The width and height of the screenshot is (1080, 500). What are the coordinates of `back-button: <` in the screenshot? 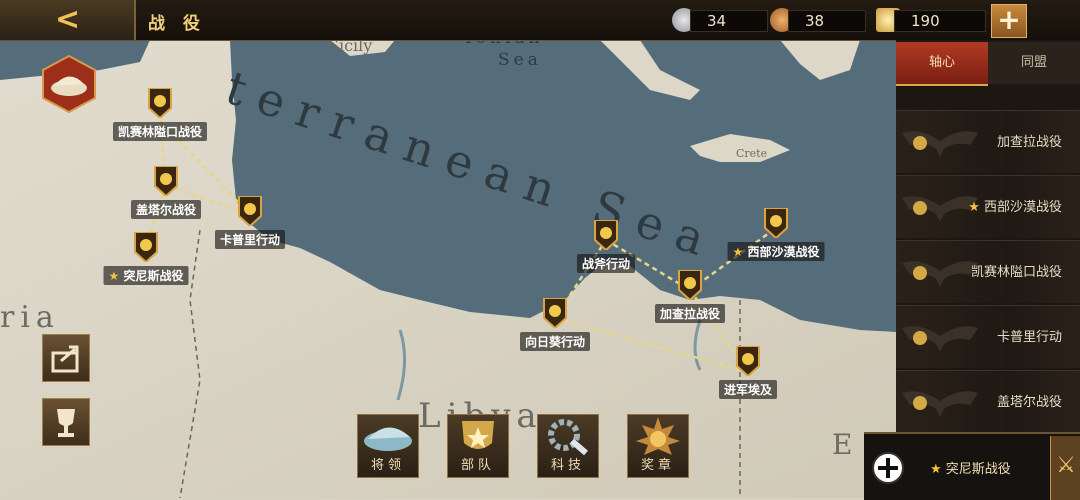 It's located at (68, 20).